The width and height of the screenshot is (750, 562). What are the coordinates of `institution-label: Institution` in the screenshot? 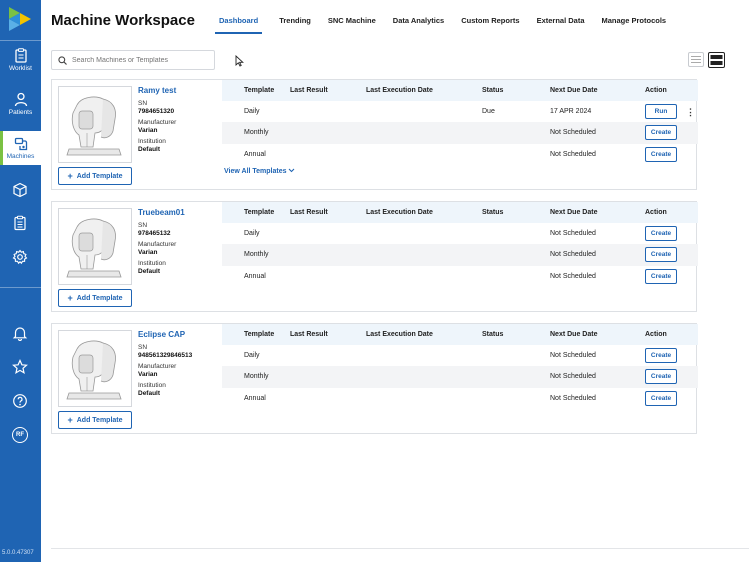 It's located at (152, 263).